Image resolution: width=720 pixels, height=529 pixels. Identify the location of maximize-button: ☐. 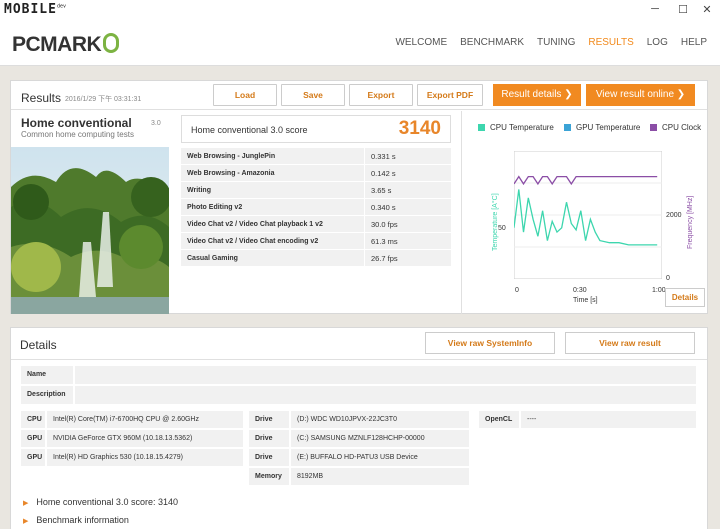
(683, 9).